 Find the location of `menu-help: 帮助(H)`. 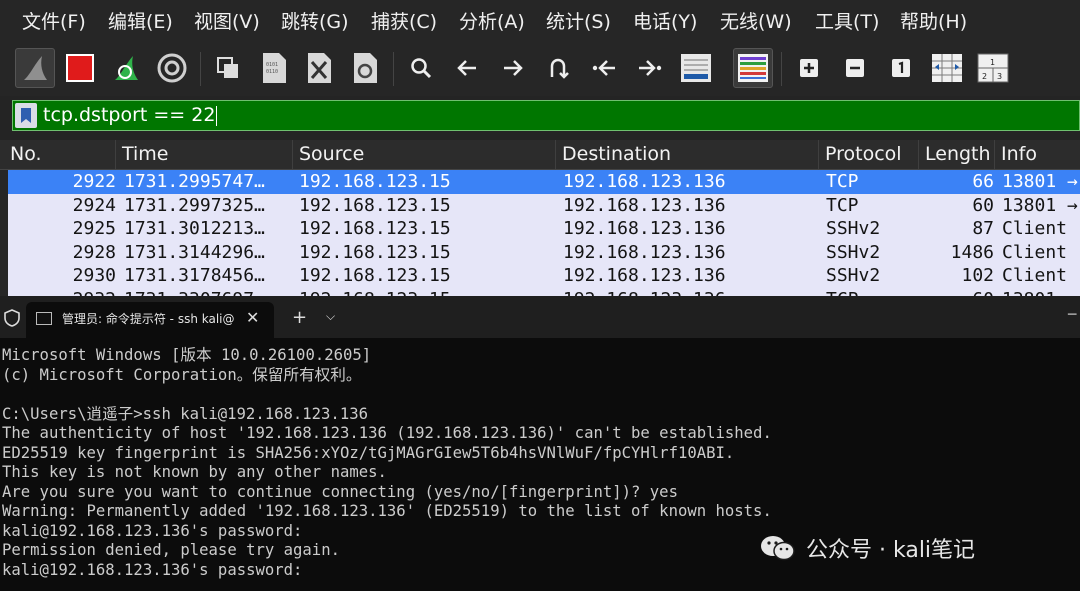

menu-help: 帮助(H) is located at coordinates (933, 22).